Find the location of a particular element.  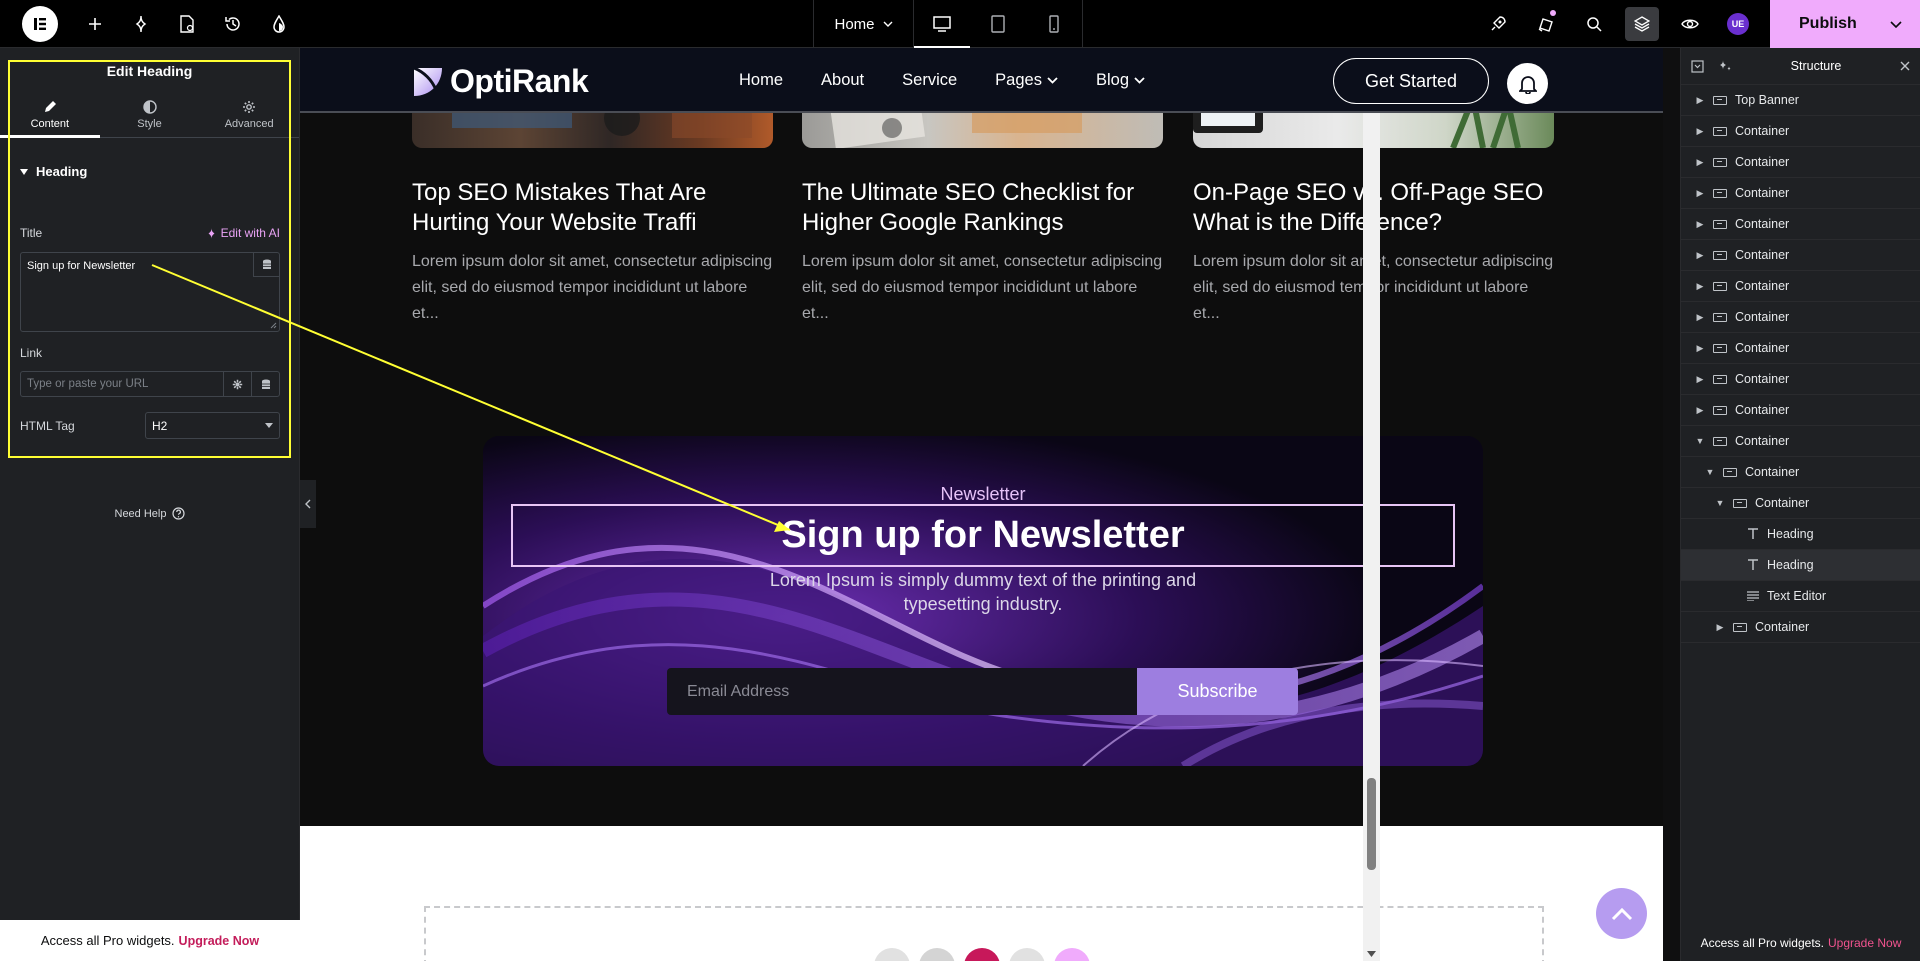

search-icon is located at coordinates (1594, 24).